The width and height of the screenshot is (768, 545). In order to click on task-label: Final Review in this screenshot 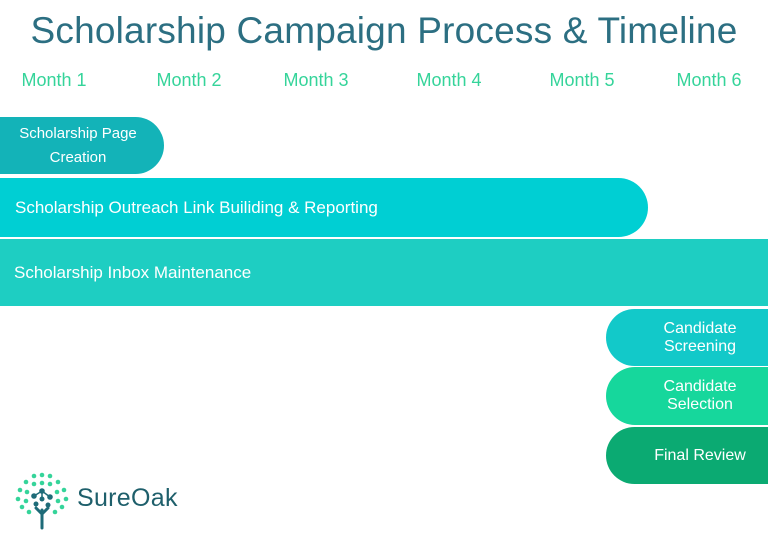, I will do `click(700, 455)`.